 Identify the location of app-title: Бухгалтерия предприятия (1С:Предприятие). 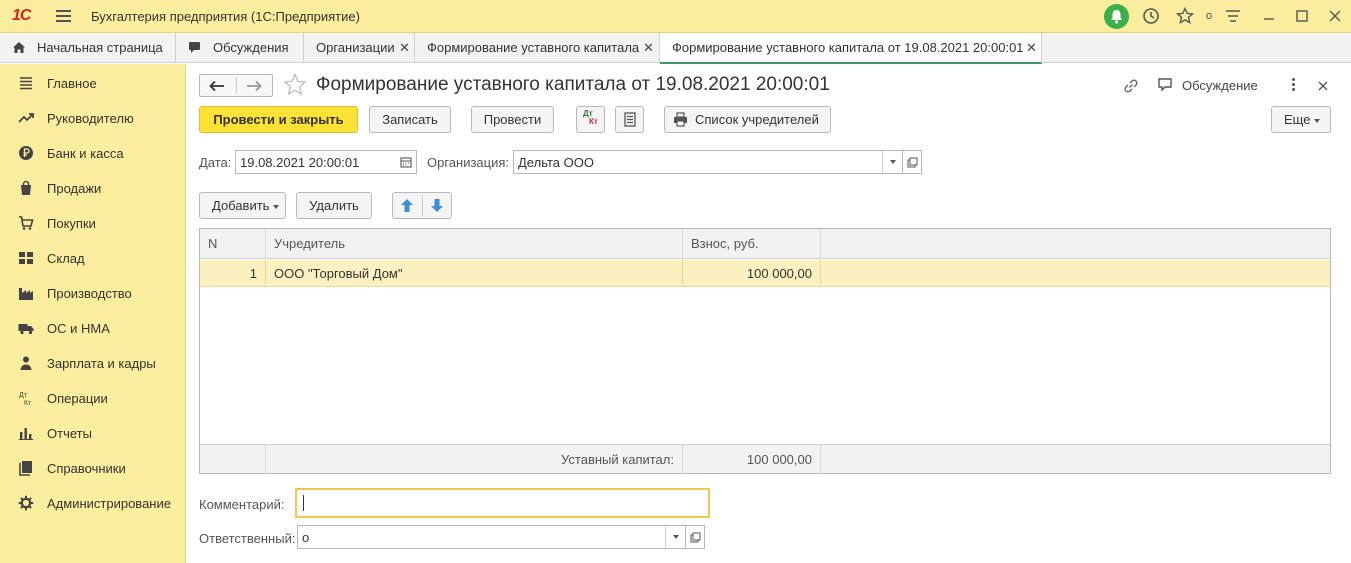
(225, 16).